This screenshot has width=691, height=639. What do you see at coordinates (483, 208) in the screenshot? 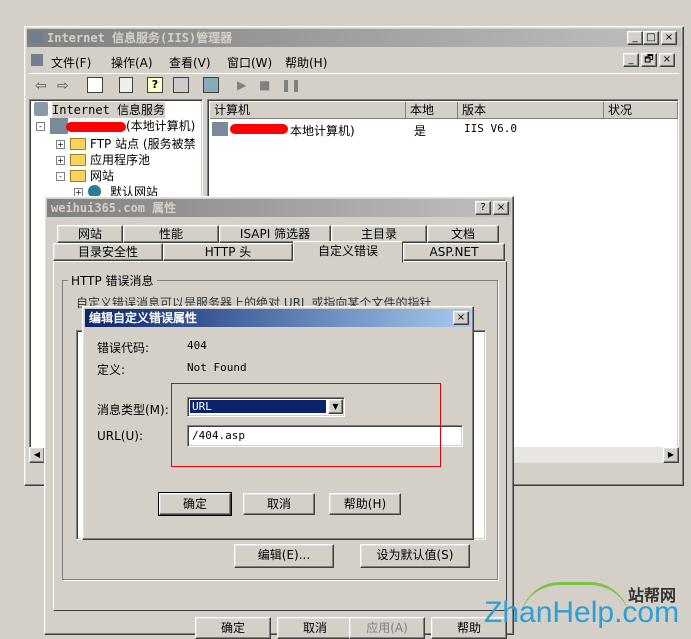
I see `props-help-button: ?` at bounding box center [483, 208].